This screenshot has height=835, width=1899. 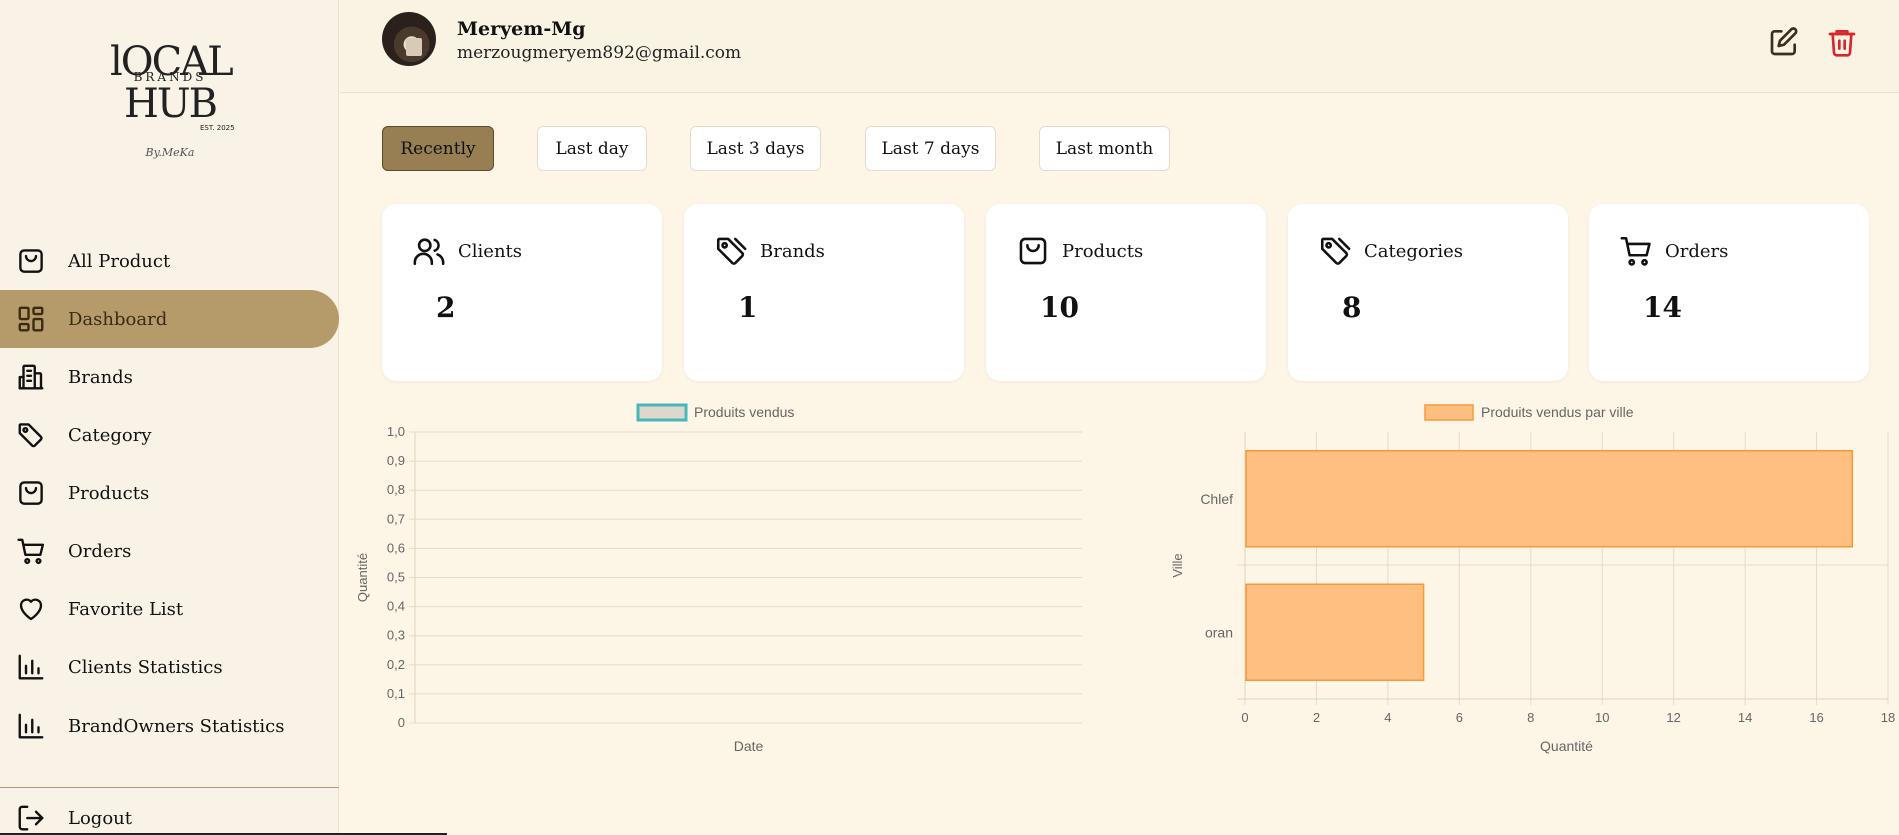 I want to click on user-name: Meryem-Mg, so click(x=521, y=29).